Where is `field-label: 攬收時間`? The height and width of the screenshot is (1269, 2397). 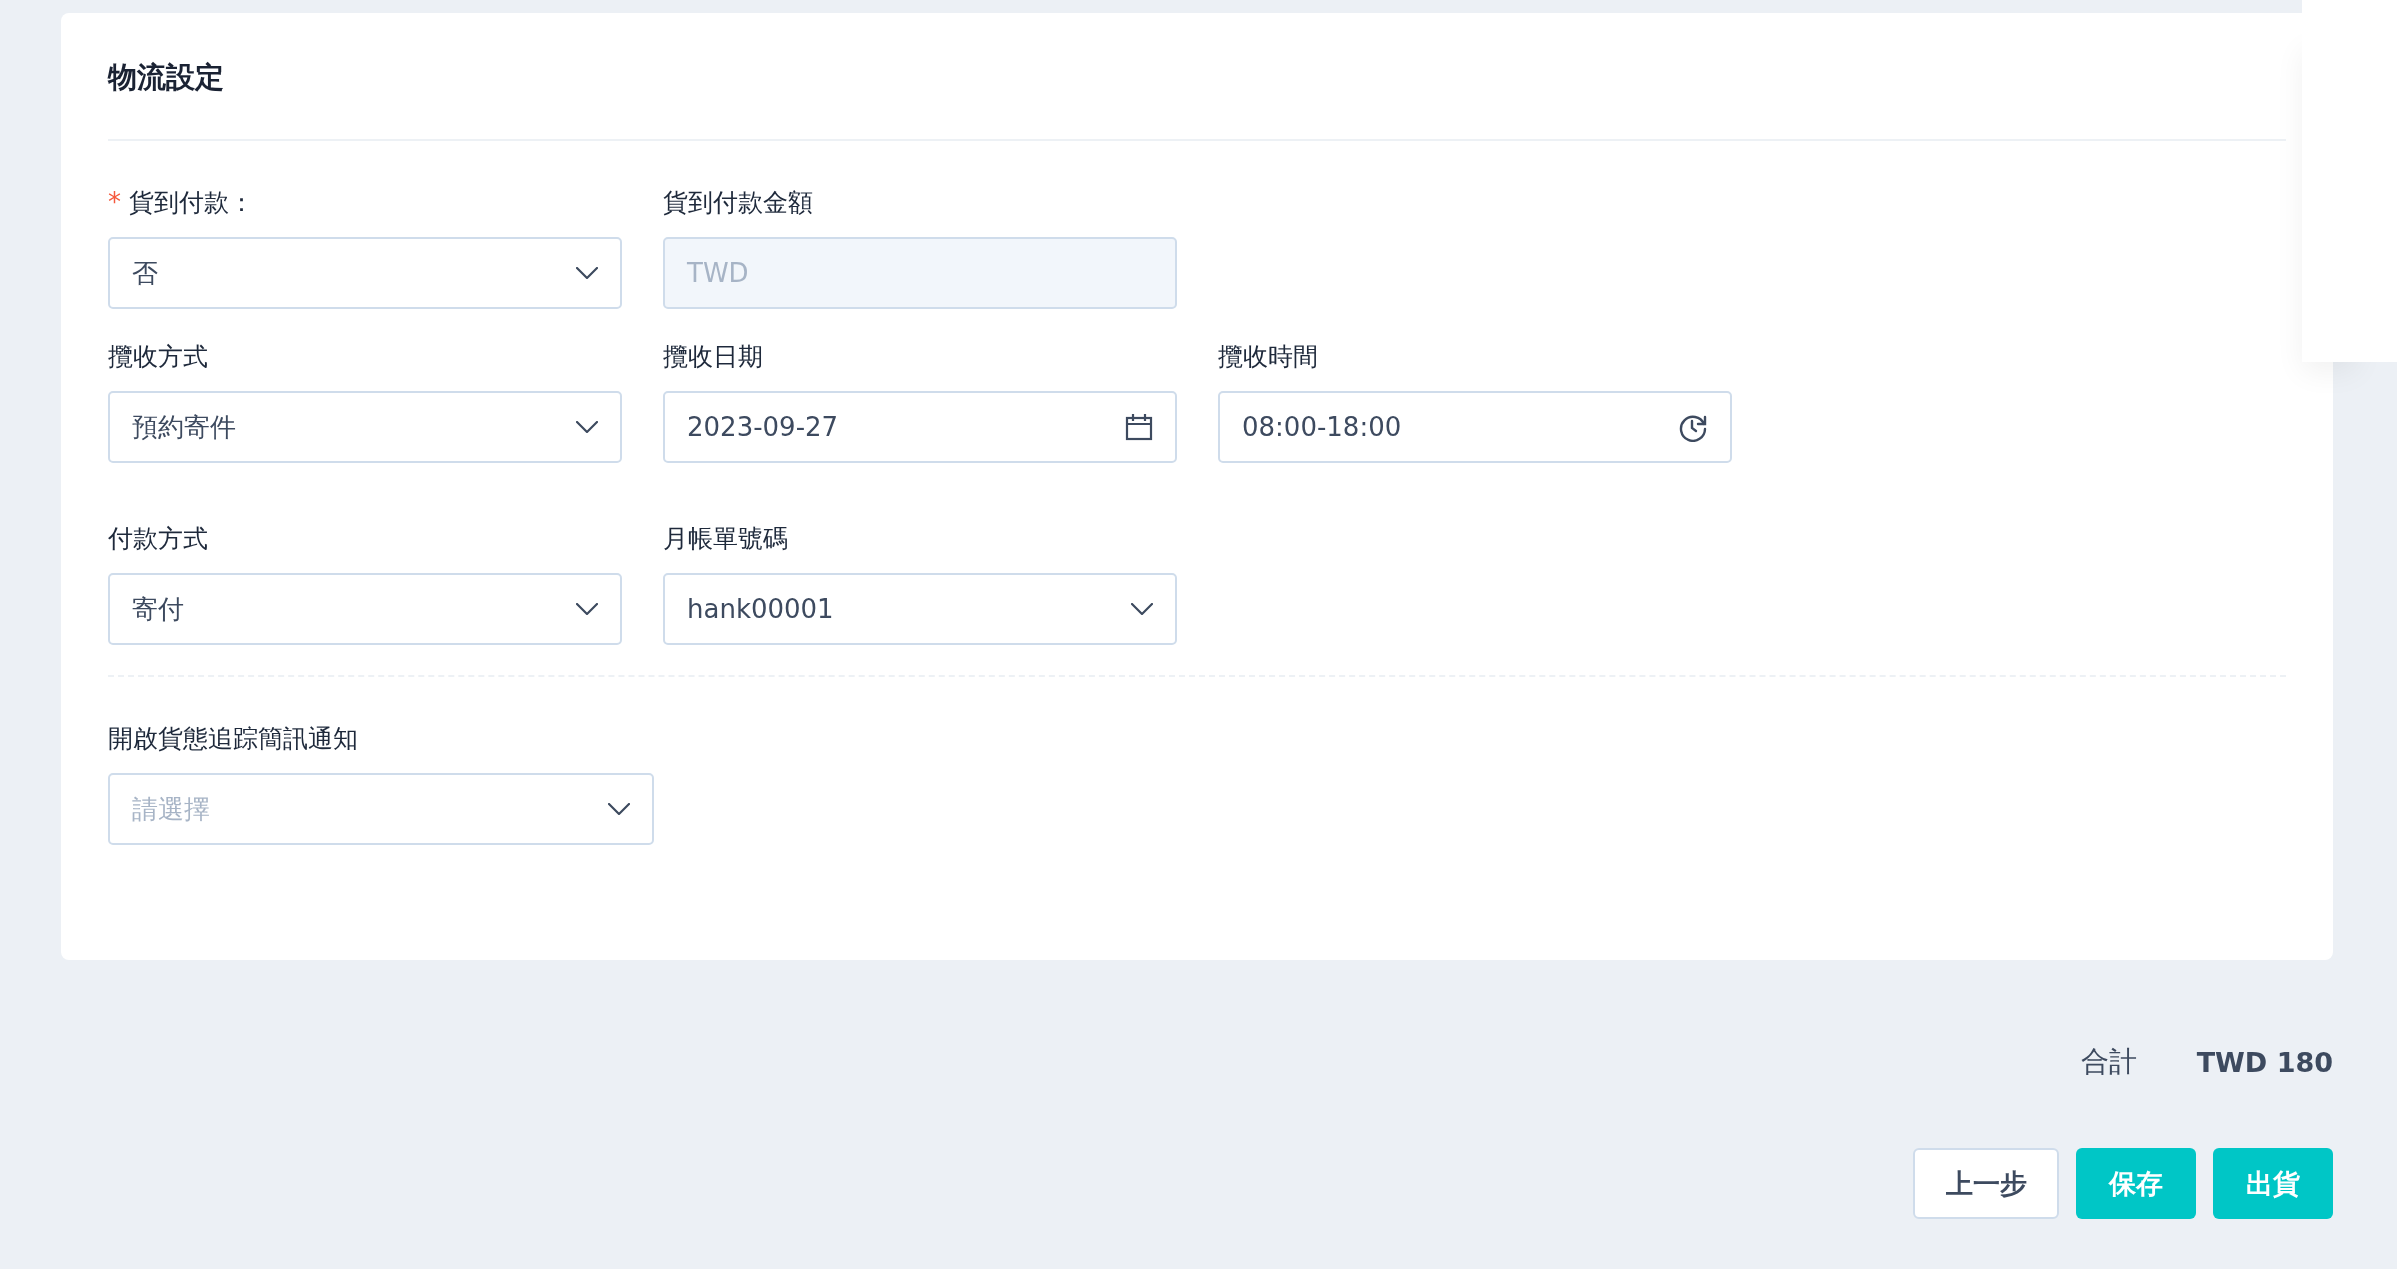 field-label: 攬收時間 is located at coordinates (1268, 356).